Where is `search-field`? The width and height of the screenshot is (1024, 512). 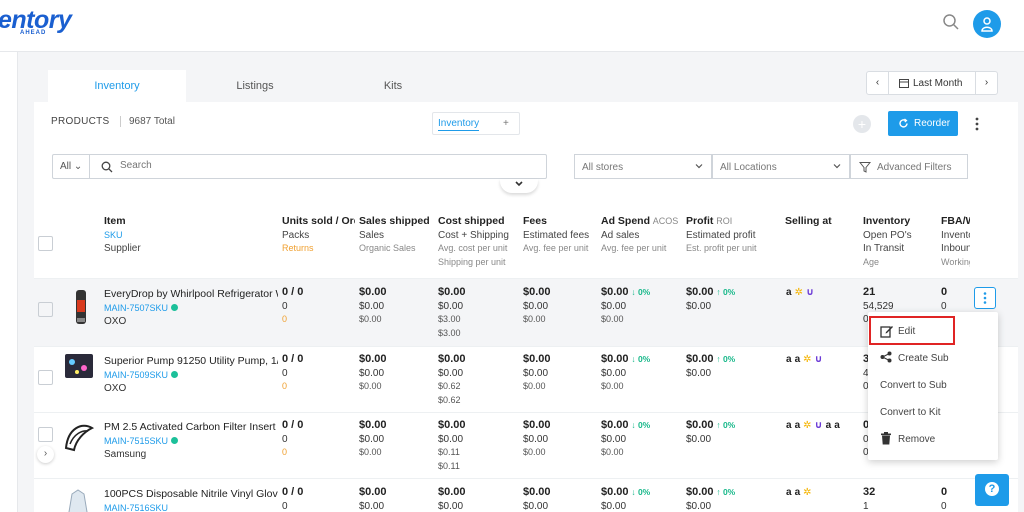 search-field is located at coordinates (318, 166).